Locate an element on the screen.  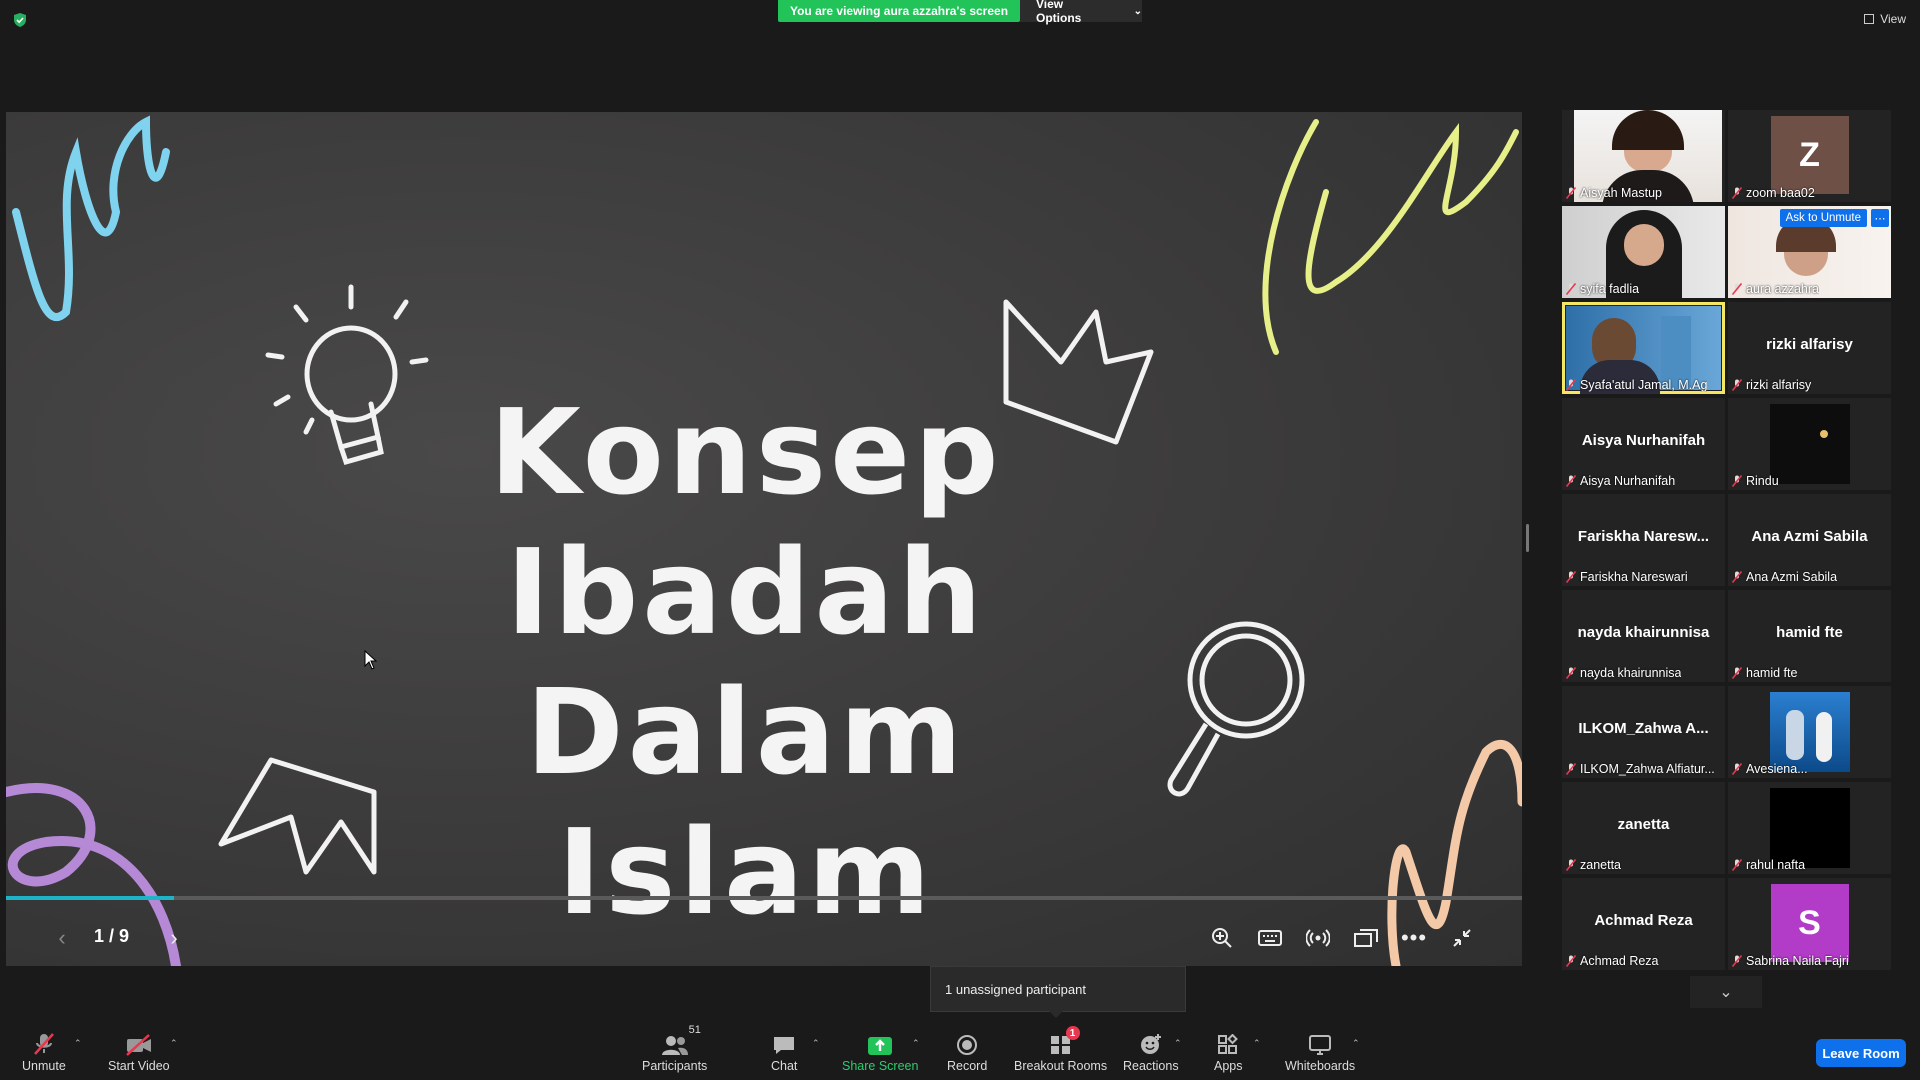
participant-name-label: Ana Azmi Sabila is located at coordinates (1784, 577).